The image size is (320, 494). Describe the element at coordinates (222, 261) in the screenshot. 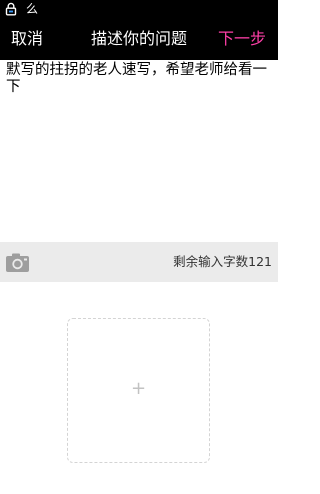

I see `char-counter: 剩余输入字数121` at that location.